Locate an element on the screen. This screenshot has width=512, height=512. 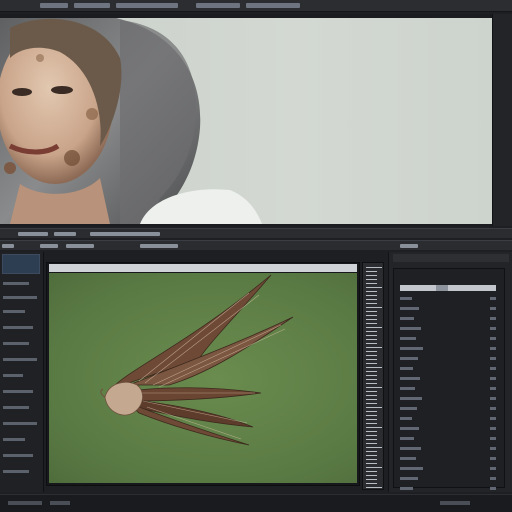
status-item is located at coordinates (455, 503).